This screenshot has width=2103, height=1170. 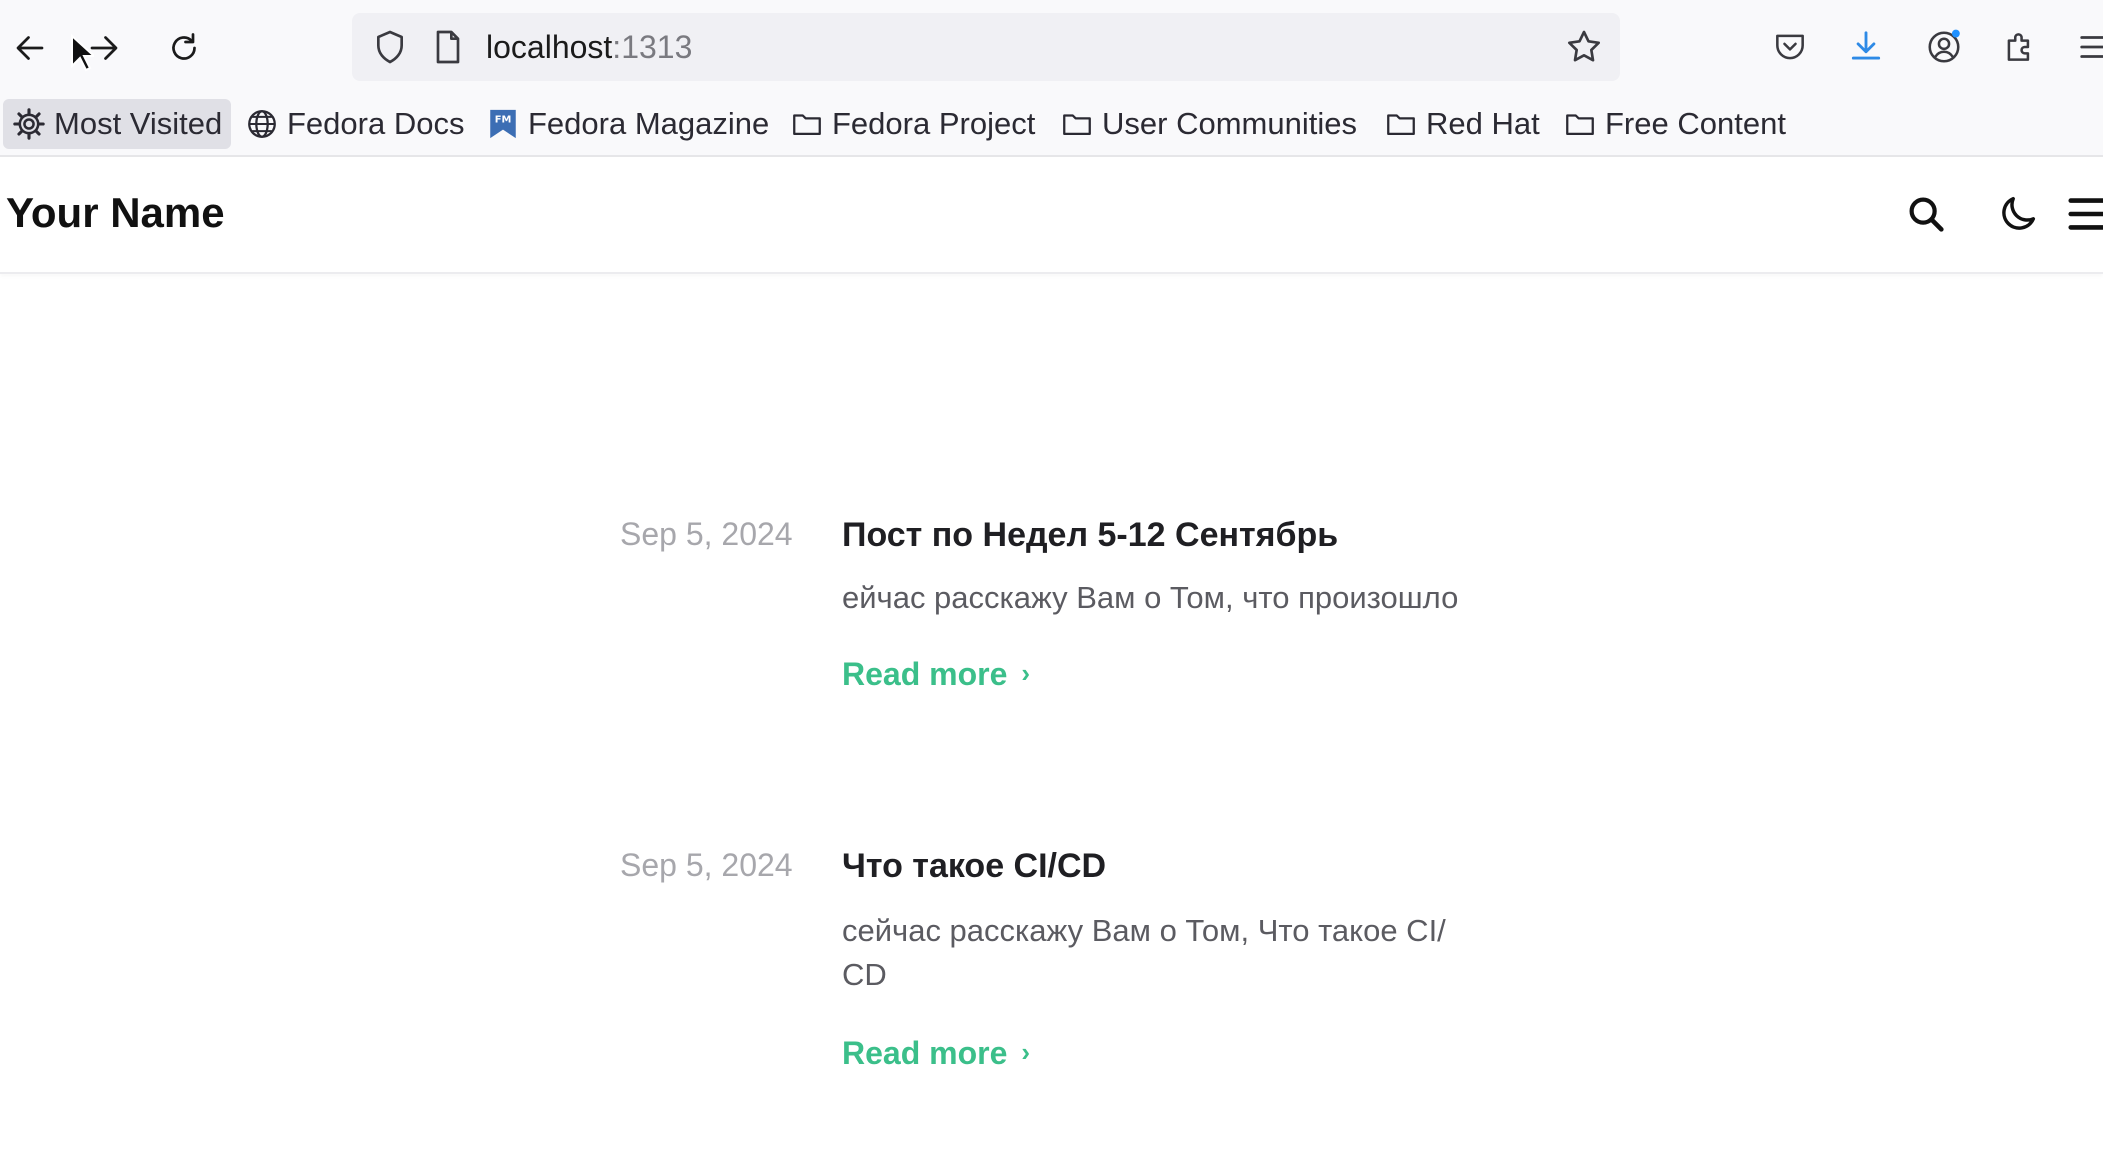 I want to click on bookmark-fedora-docs: Fedora Docs, so click(x=354, y=124).